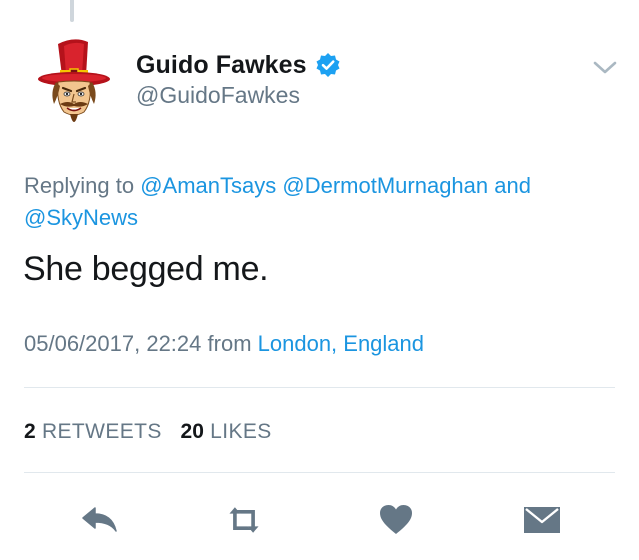 The height and width of the screenshot is (560, 639). I want to click on envelope-icon, so click(542, 520).